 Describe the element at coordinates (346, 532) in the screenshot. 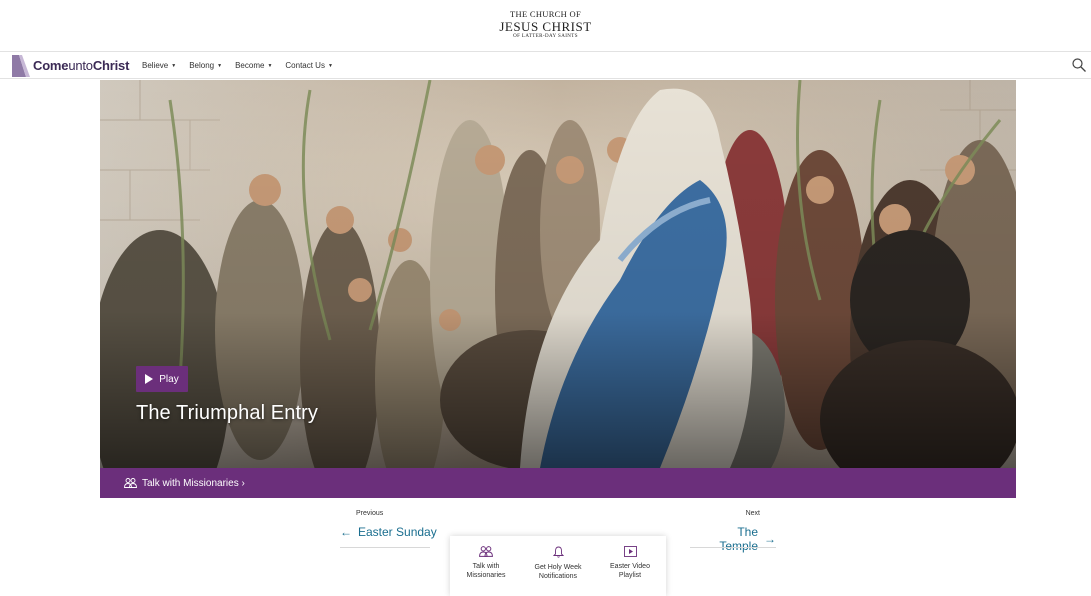

I see `arrow-left-icon: ←` at that location.